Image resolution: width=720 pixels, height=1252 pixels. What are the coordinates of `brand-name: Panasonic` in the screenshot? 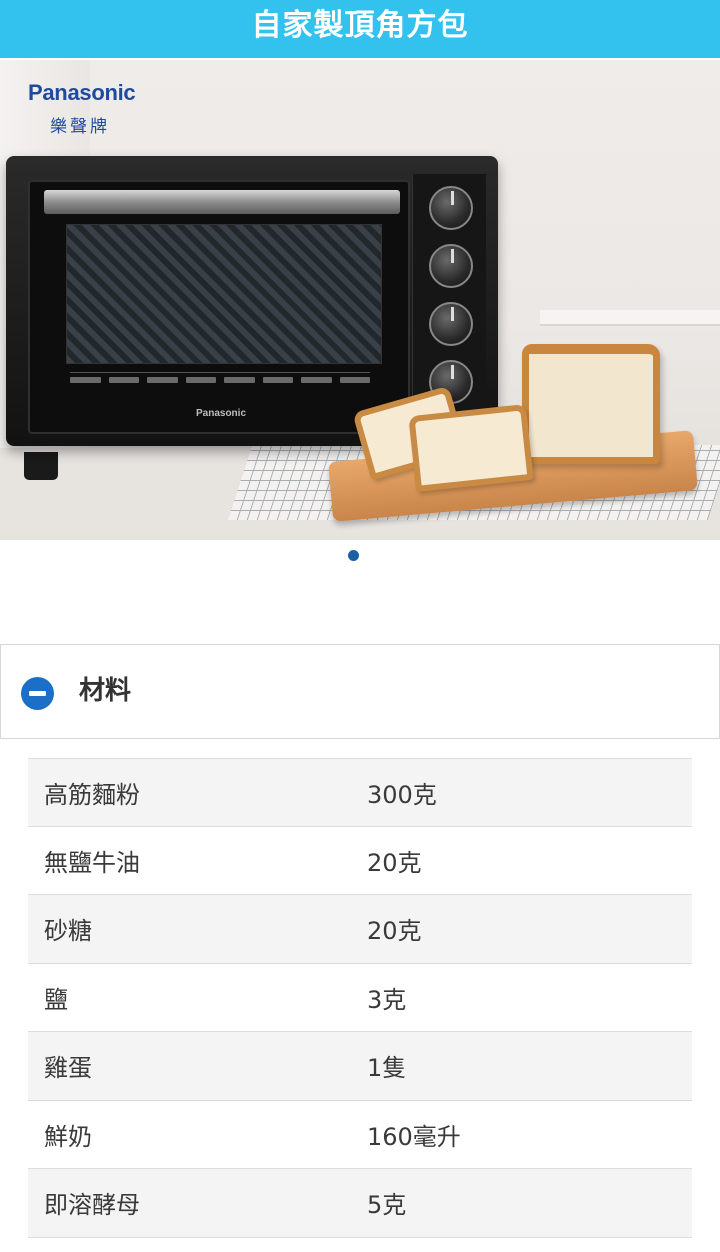 It's located at (82, 92).